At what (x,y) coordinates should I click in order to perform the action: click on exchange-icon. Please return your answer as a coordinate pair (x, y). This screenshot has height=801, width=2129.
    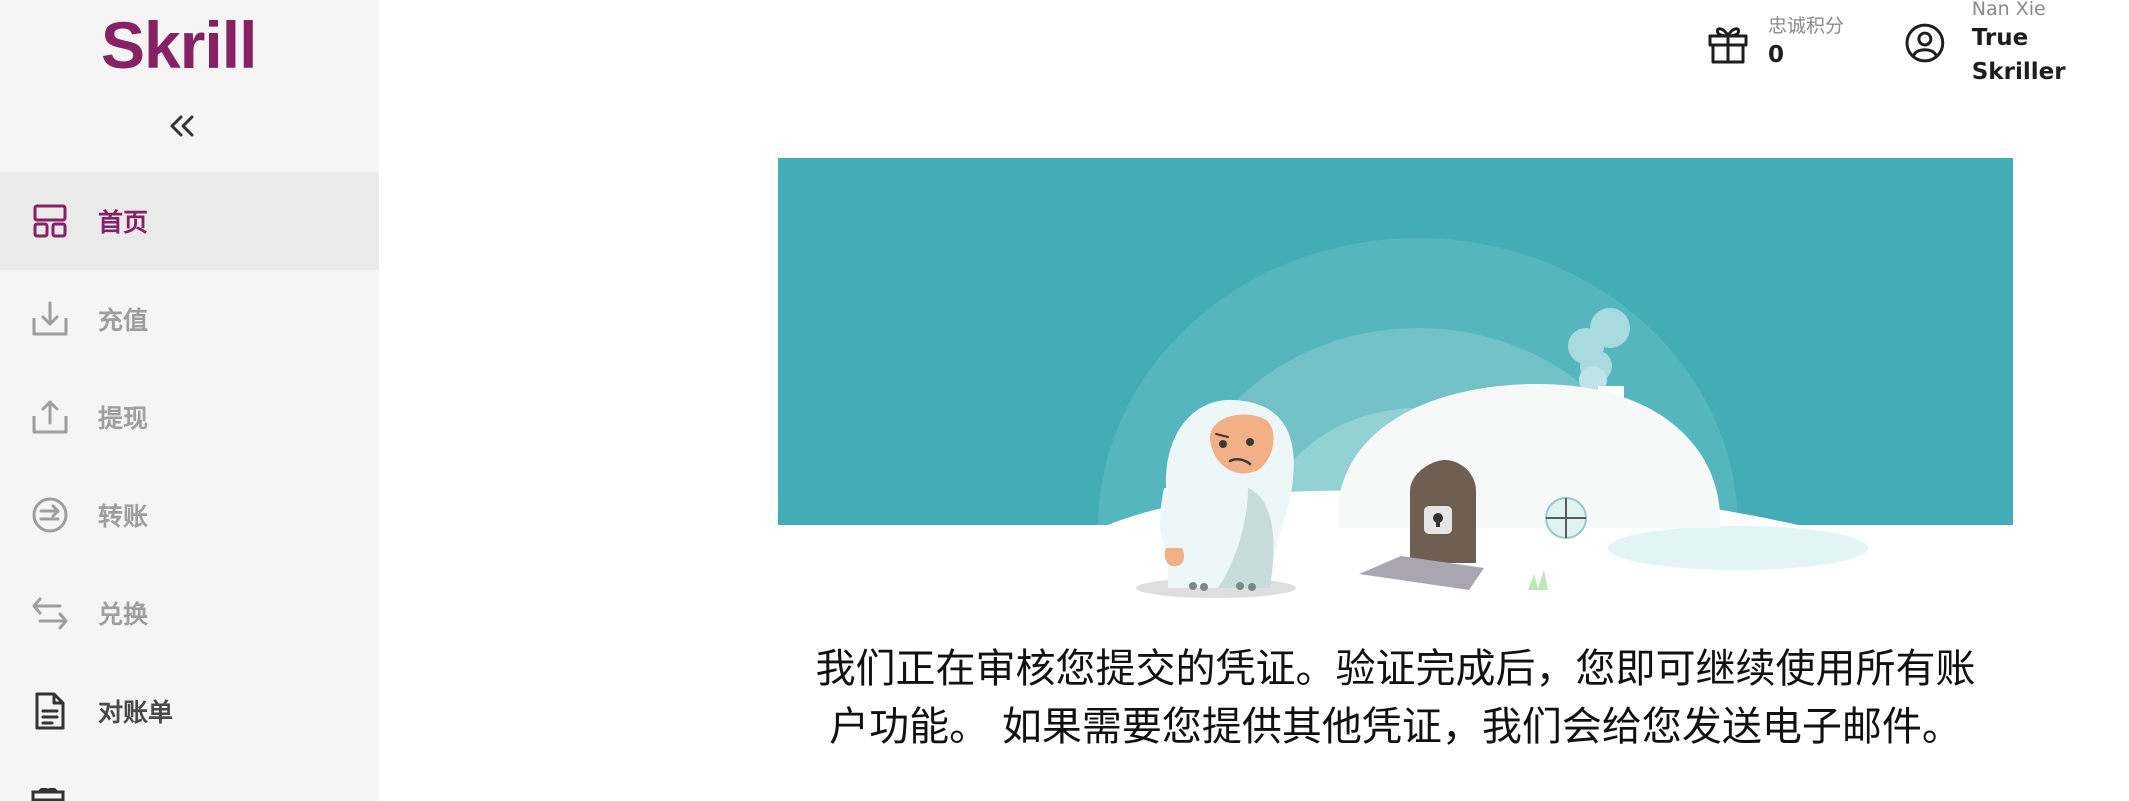
    Looking at the image, I should click on (50, 613).